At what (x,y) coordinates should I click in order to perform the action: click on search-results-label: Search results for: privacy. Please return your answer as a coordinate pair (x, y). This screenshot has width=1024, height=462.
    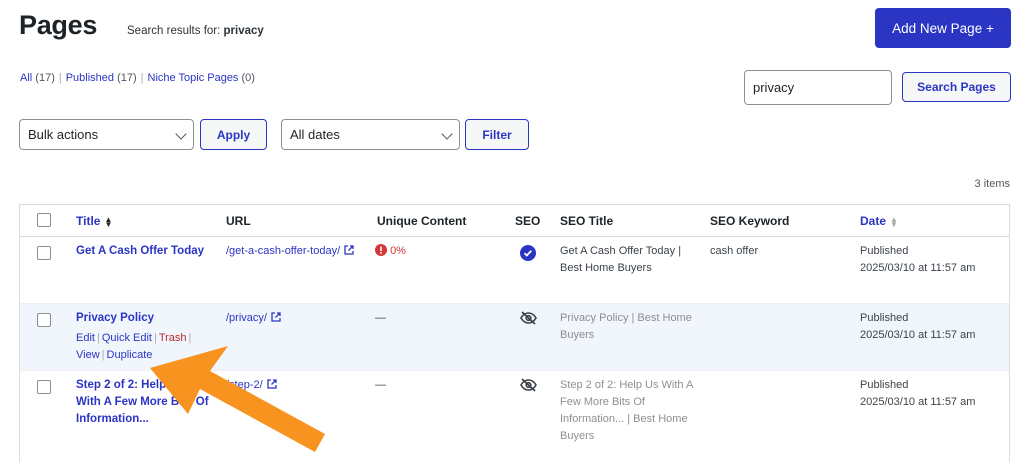
    Looking at the image, I should click on (195, 31).